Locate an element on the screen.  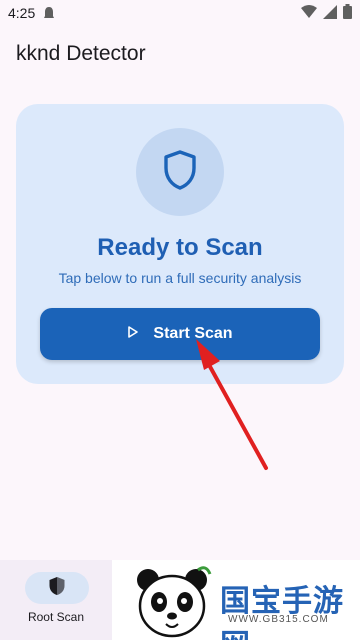
nav-item-root-scan: Root Scan is located at coordinates (56, 600).